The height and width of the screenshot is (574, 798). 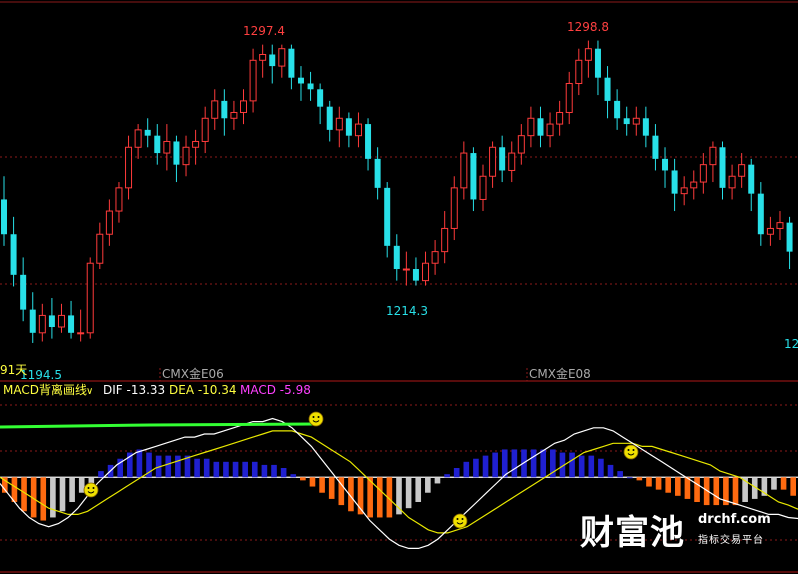 I want to click on dea-label: DEA -10.34, so click(x=203, y=390).